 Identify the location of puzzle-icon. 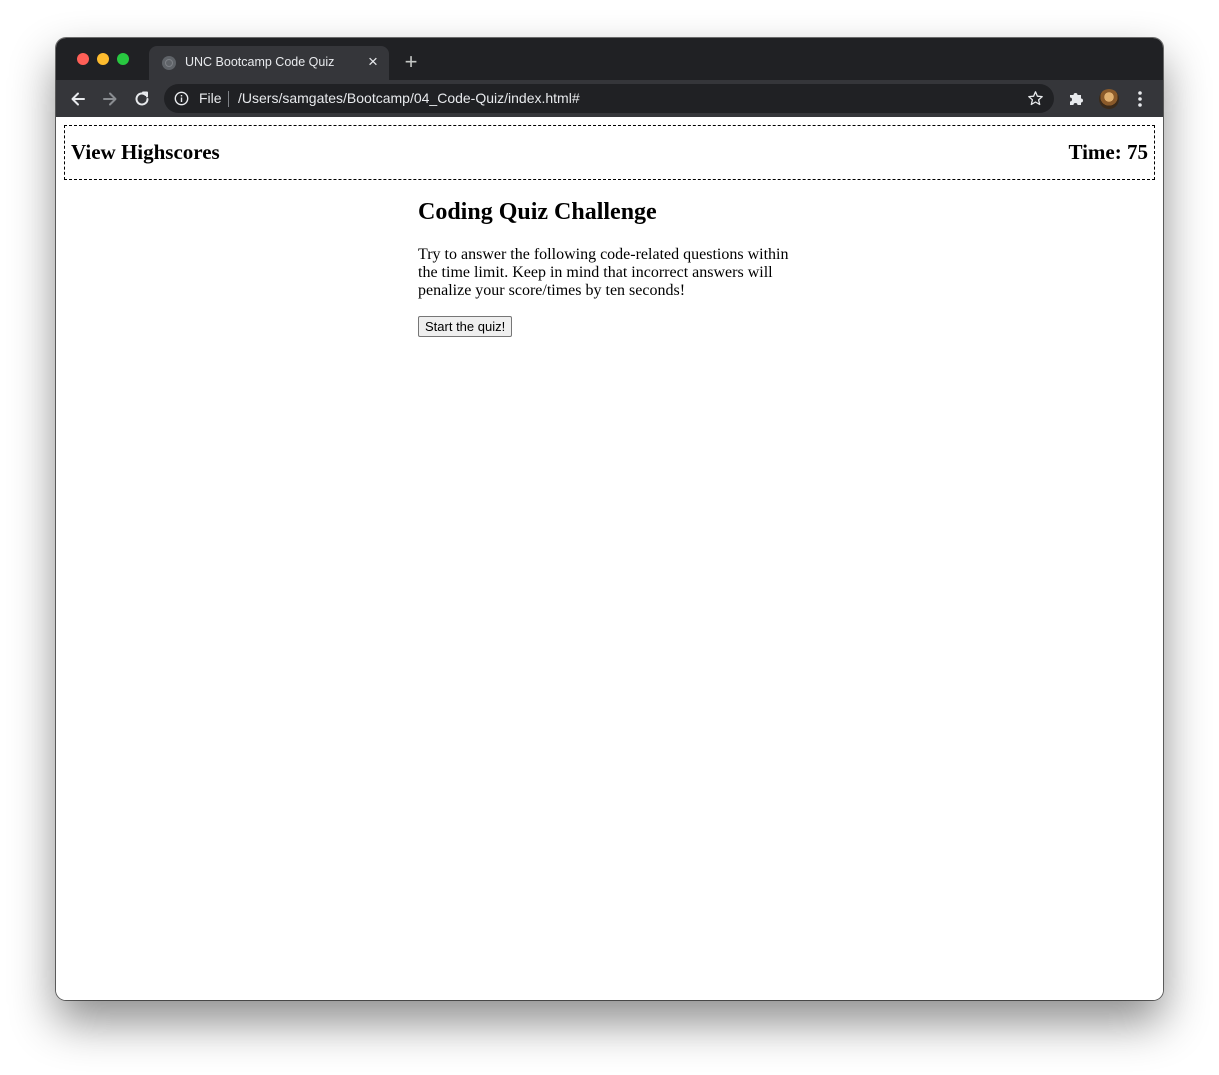
(1076, 98).